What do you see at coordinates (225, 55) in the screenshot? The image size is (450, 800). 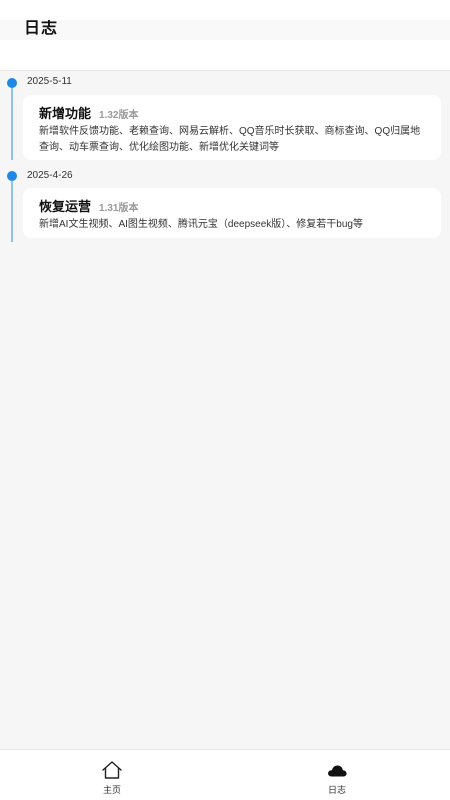 I see `header-spacer` at bounding box center [225, 55].